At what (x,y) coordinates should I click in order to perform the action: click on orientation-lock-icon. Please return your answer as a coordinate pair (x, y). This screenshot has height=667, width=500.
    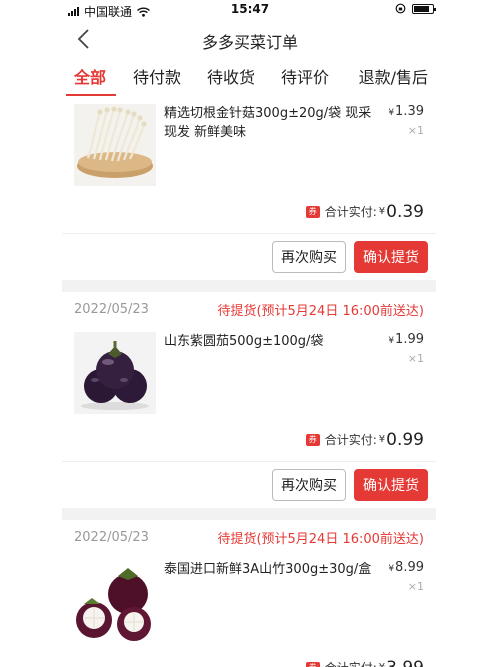
    Looking at the image, I should click on (400, 8).